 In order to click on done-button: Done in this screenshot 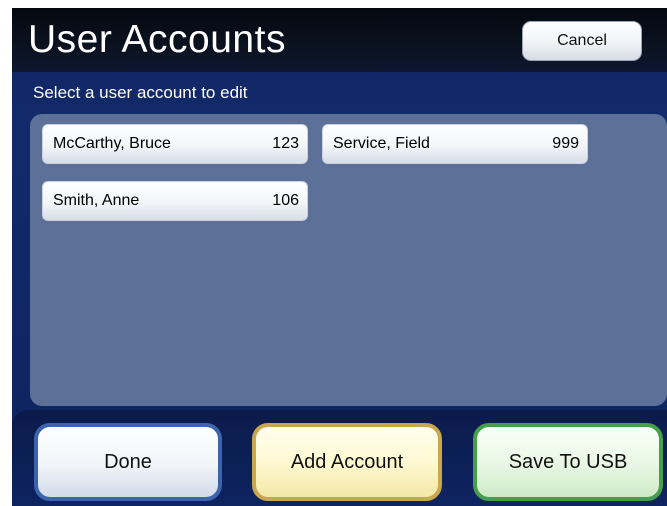, I will do `click(128, 462)`.